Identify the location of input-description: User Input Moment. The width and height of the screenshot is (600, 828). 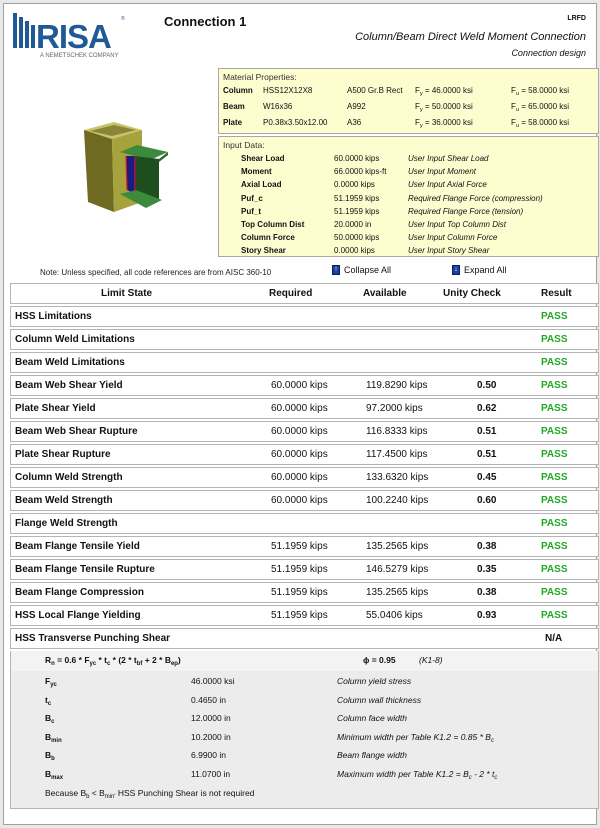
(442, 172).